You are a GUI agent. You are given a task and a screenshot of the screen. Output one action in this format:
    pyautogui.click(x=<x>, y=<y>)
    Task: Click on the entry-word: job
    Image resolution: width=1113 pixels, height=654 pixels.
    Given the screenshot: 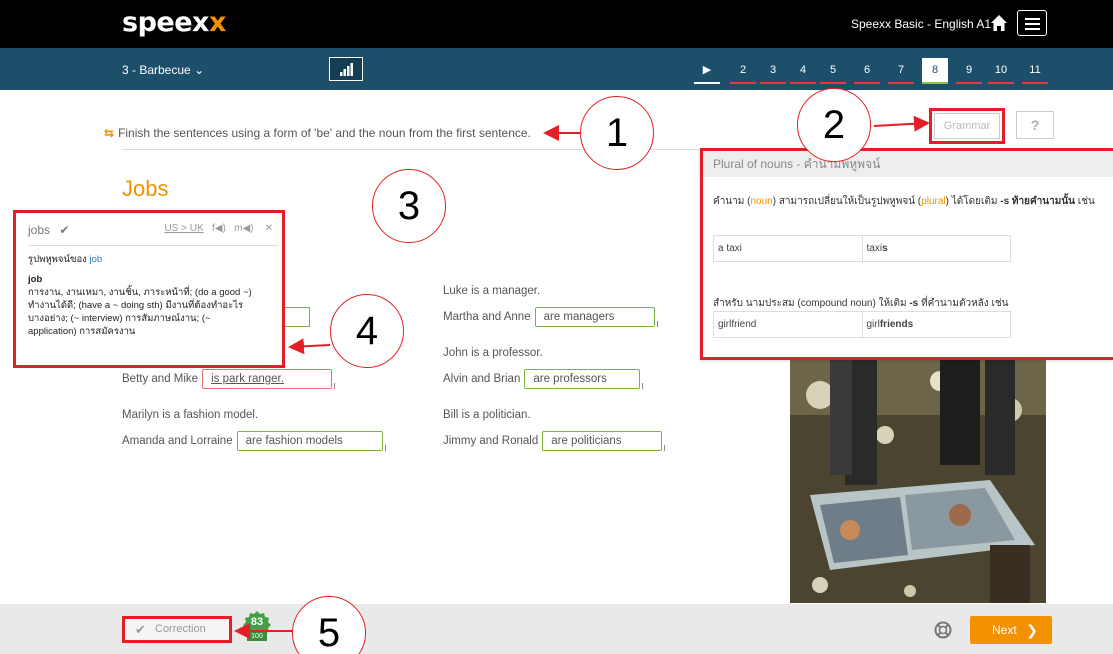 What is the action you would take?
    pyautogui.click(x=35, y=279)
    